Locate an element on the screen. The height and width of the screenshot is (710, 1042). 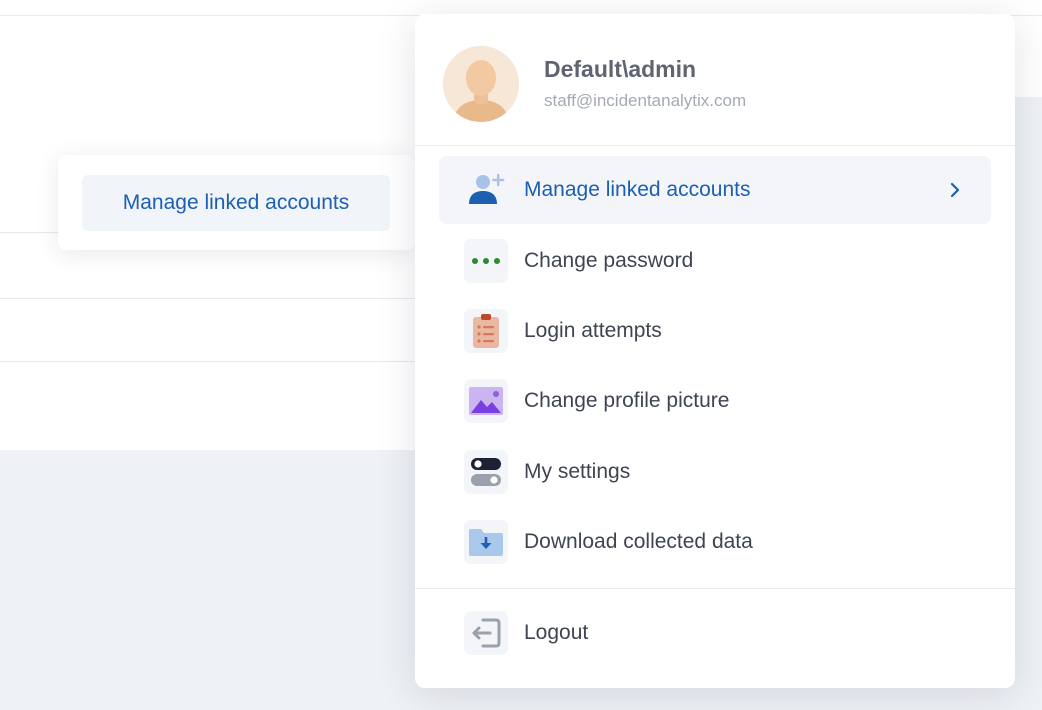
password-dots-icon is located at coordinates (486, 261).